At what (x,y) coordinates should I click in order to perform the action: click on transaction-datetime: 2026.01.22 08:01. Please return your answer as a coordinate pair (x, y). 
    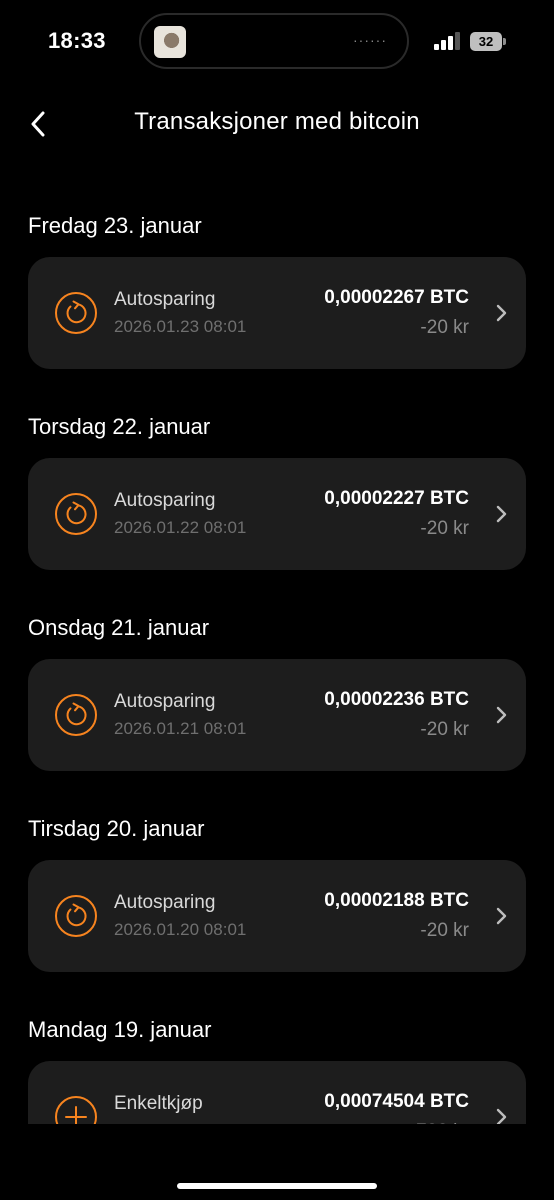
    Looking at the image, I should click on (180, 527).